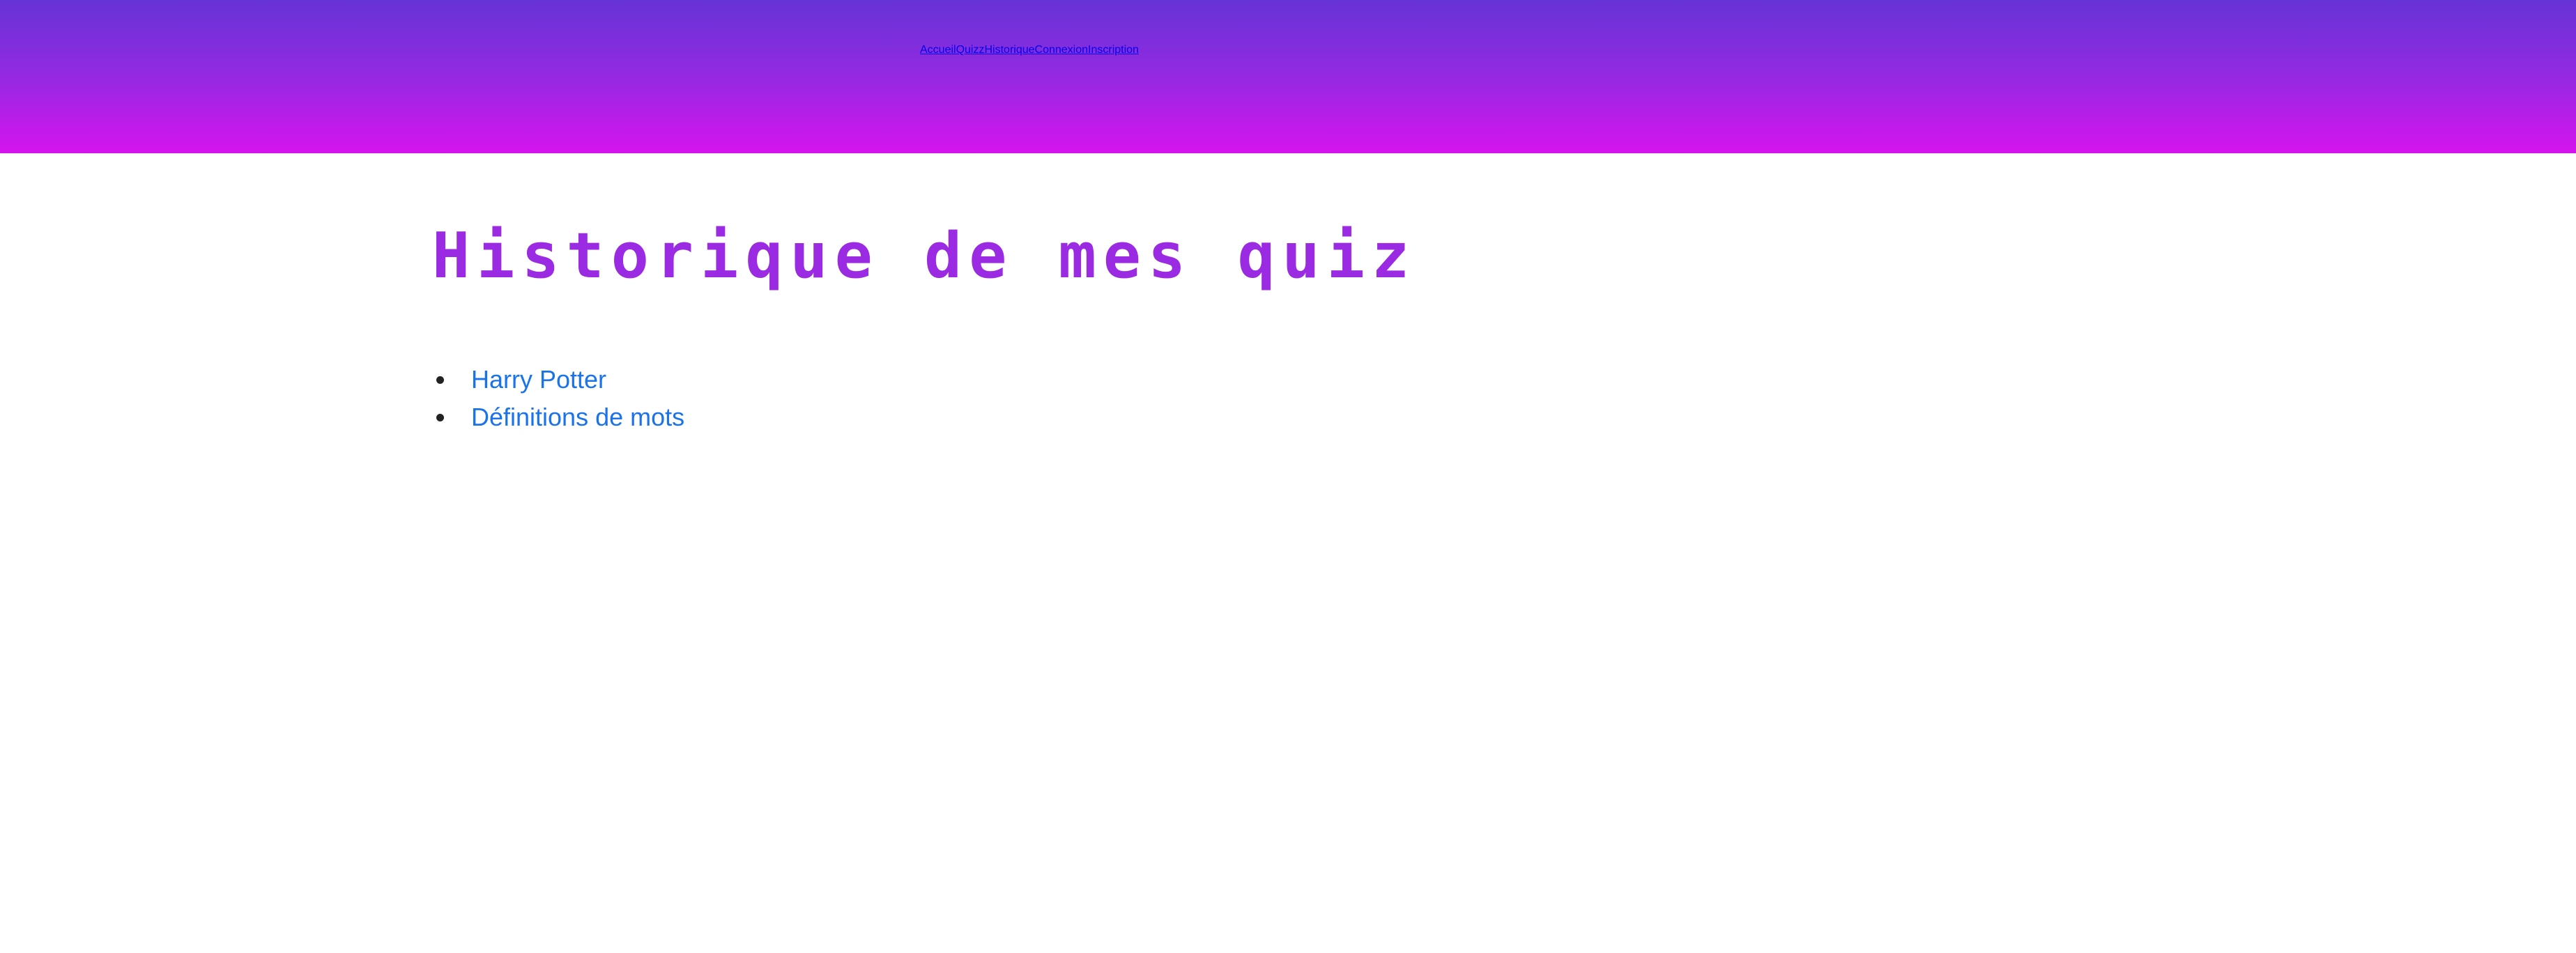  I want to click on quiz-history-list: Harry Potter Définitions de mots, so click(558, 399).